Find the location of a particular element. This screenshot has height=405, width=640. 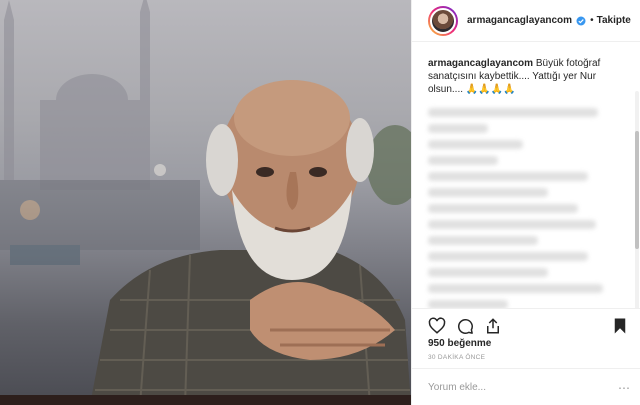

comment-box: ⋯ is located at coordinates (526, 386).